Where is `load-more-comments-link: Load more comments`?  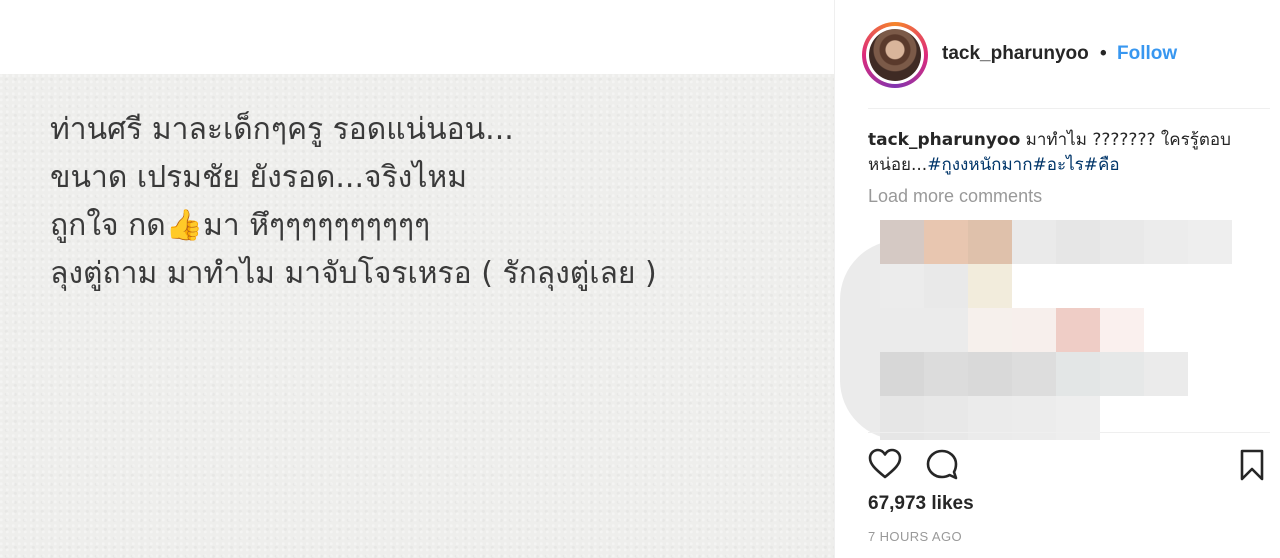 load-more-comments-link: Load more comments is located at coordinates (955, 196).